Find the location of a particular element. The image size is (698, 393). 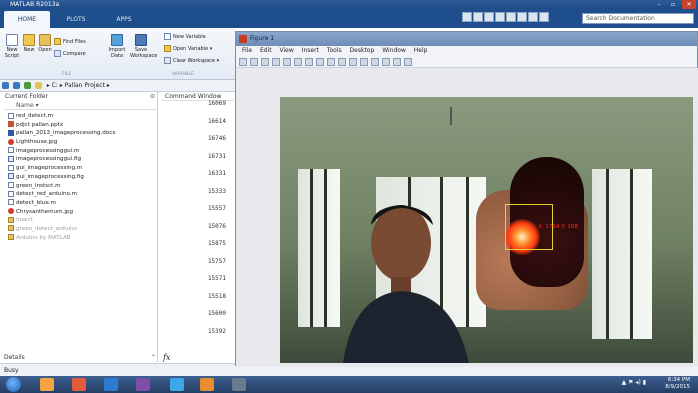

open-button: Open is located at coordinates (45, 43).